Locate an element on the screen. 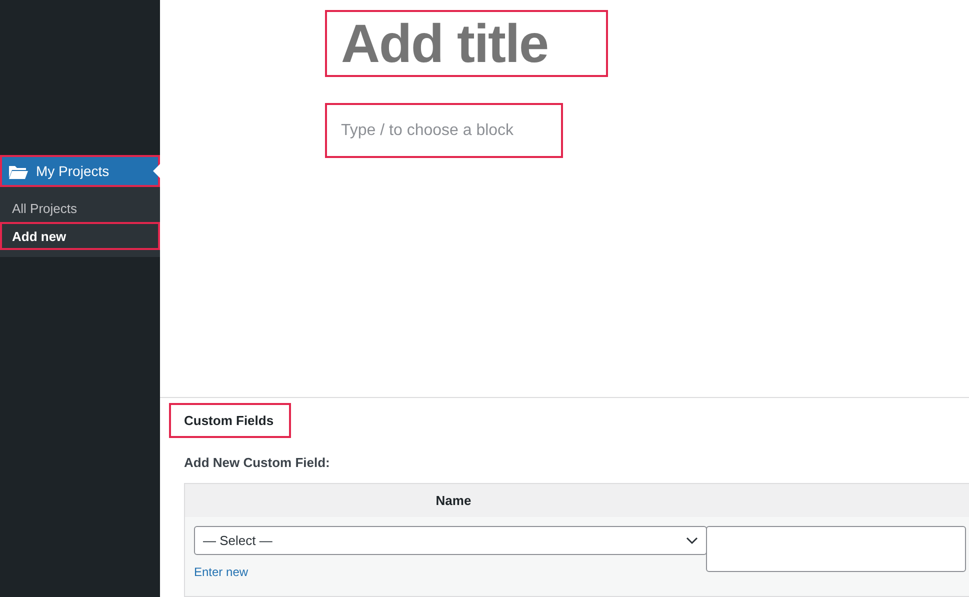 The image size is (969, 597). name-select: — Select — is located at coordinates (450, 540).